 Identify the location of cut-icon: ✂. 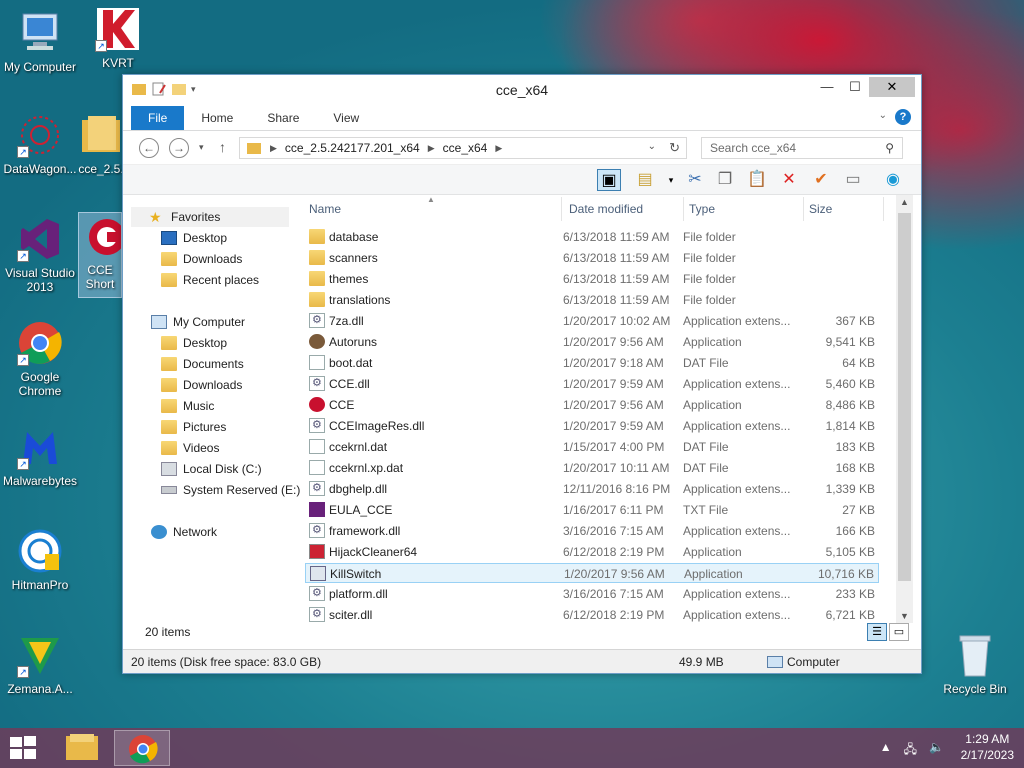
(695, 180).